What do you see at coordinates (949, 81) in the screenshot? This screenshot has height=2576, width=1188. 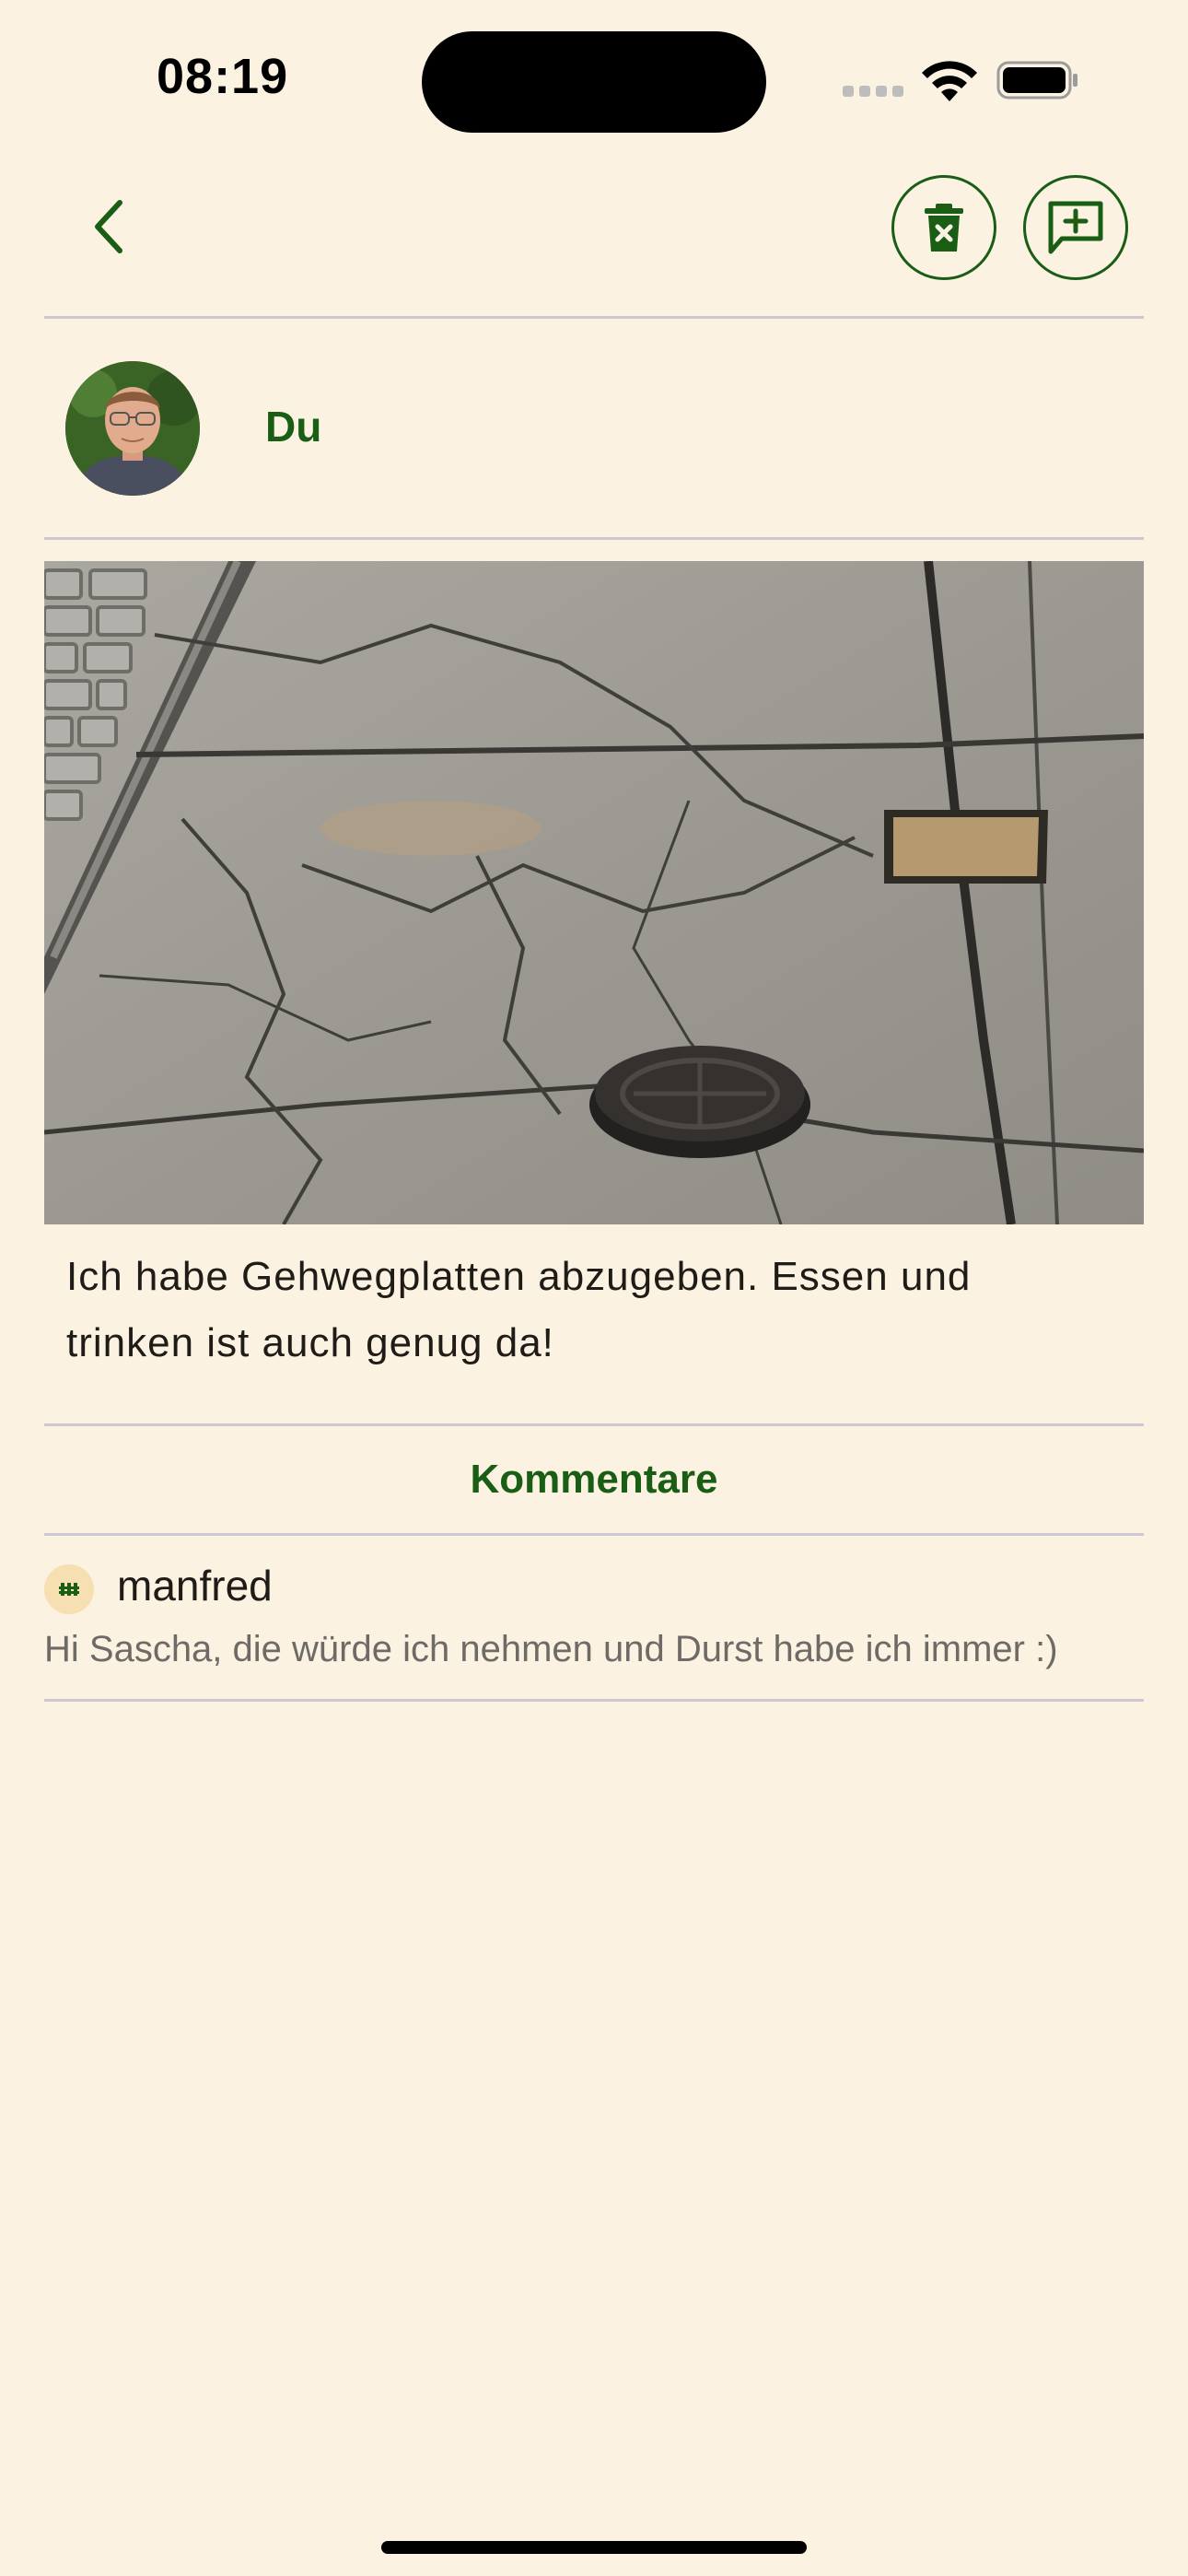 I see `wifi-icon` at bounding box center [949, 81].